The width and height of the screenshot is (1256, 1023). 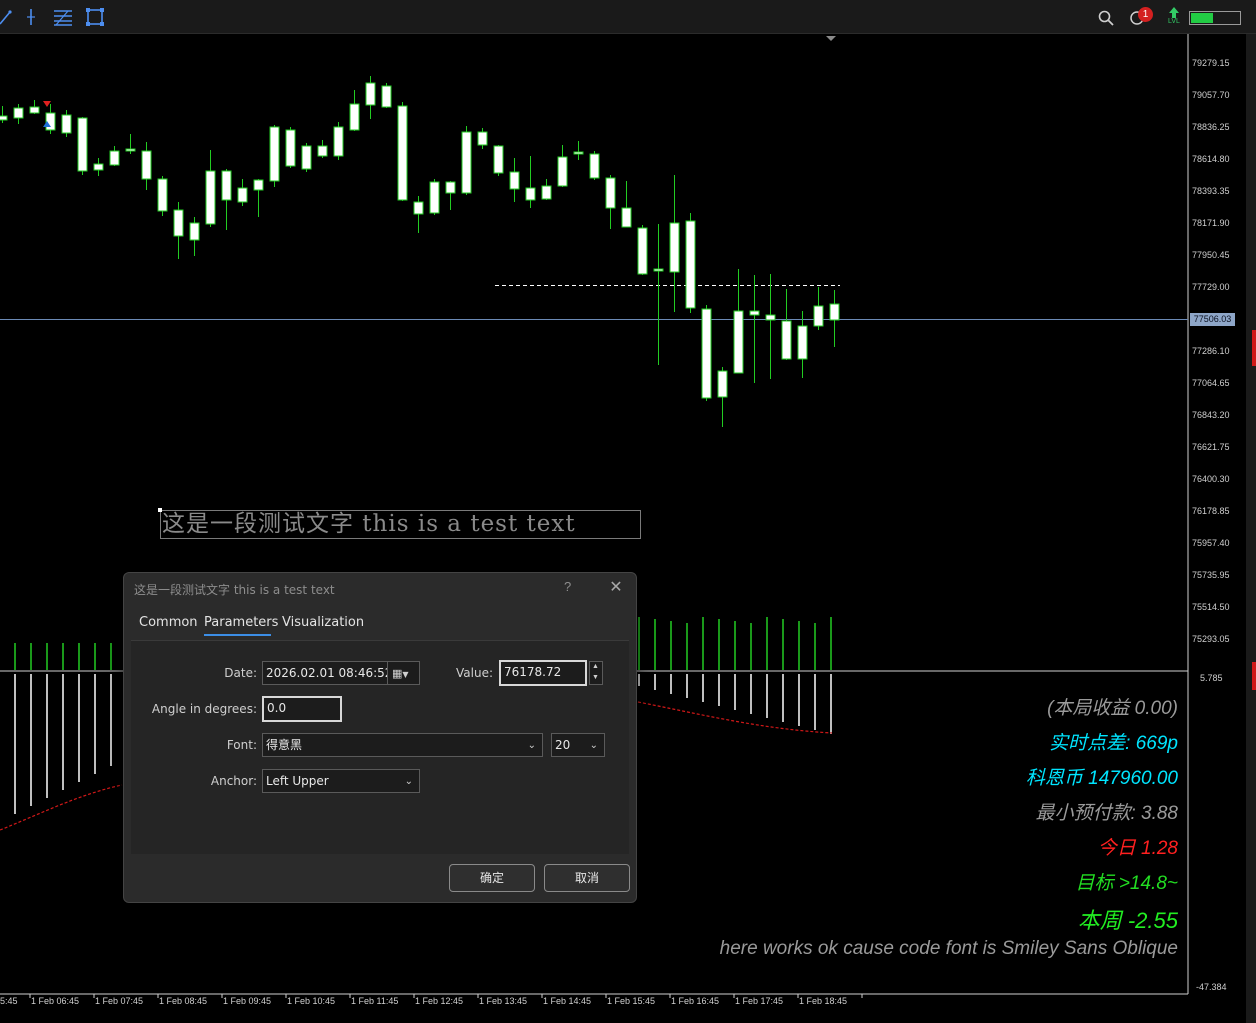 What do you see at coordinates (1112, 708) in the screenshot?
I see `session-profit-label: (本局收益 0.00)` at bounding box center [1112, 708].